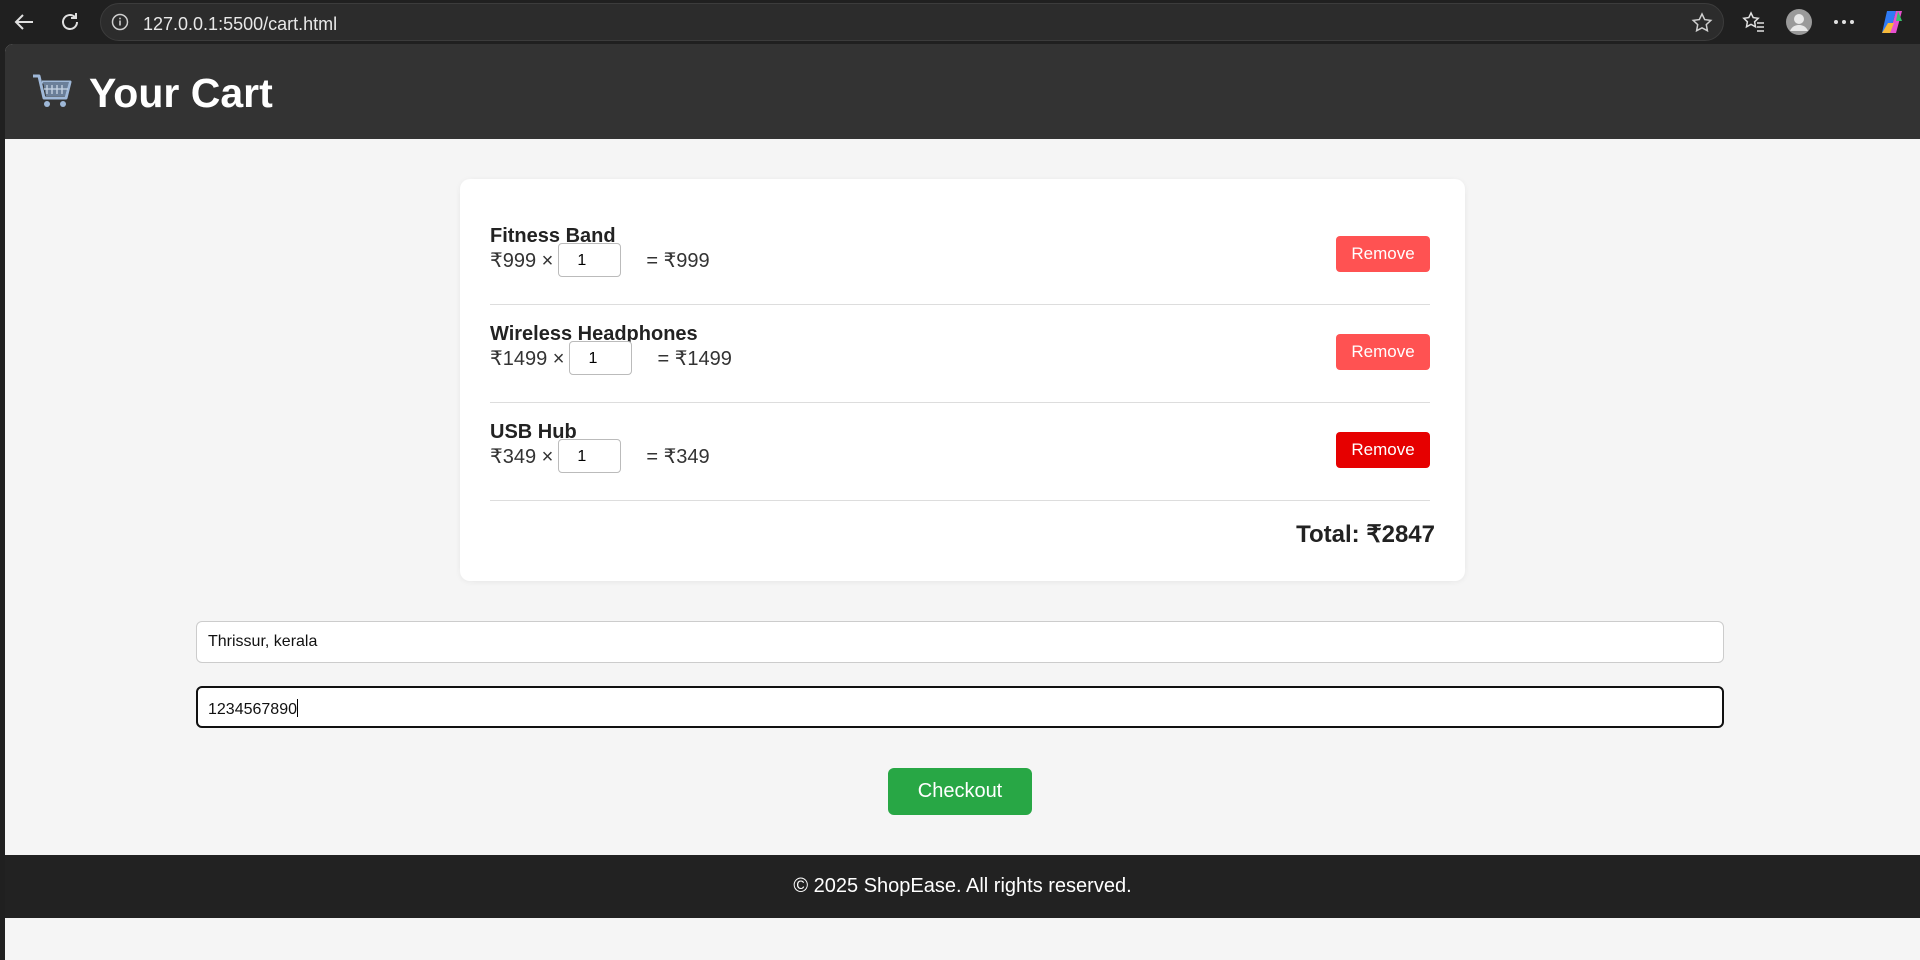 The image size is (1920, 960). I want to click on reload-icon, so click(70, 22).